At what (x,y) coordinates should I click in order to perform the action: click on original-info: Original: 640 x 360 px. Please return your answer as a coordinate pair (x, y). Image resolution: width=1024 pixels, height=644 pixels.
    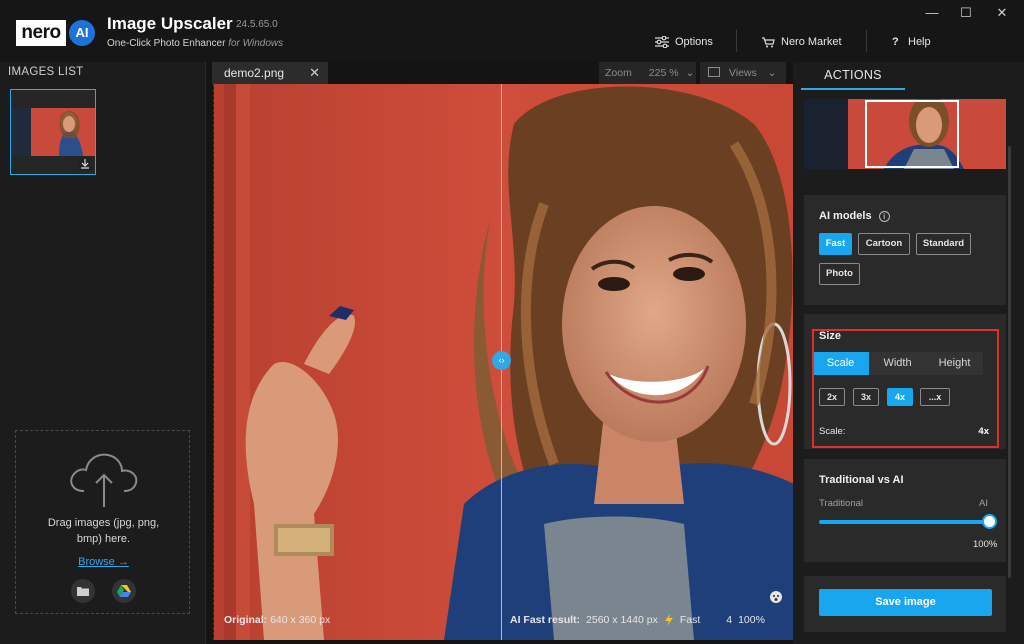
    Looking at the image, I should click on (277, 620).